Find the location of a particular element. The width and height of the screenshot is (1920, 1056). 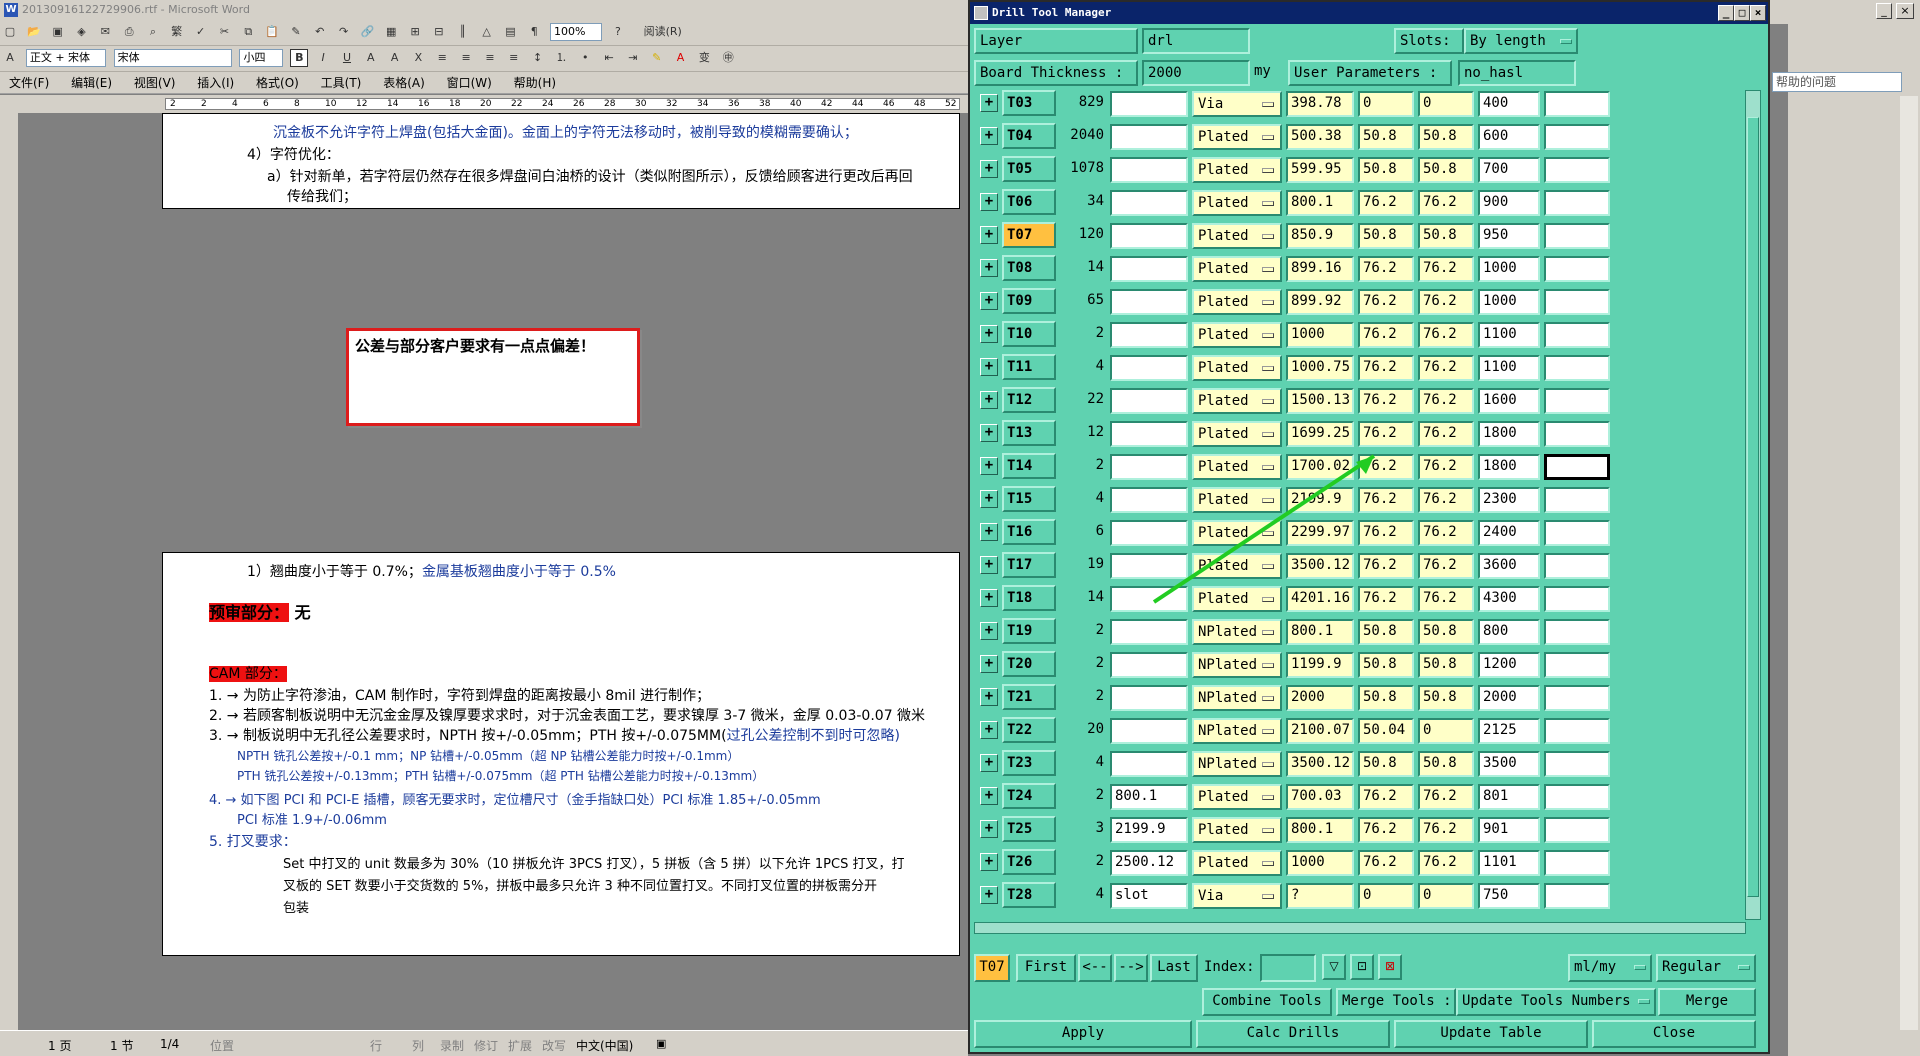

hole-type-dropdown: NPlated is located at coordinates (1237, 698).